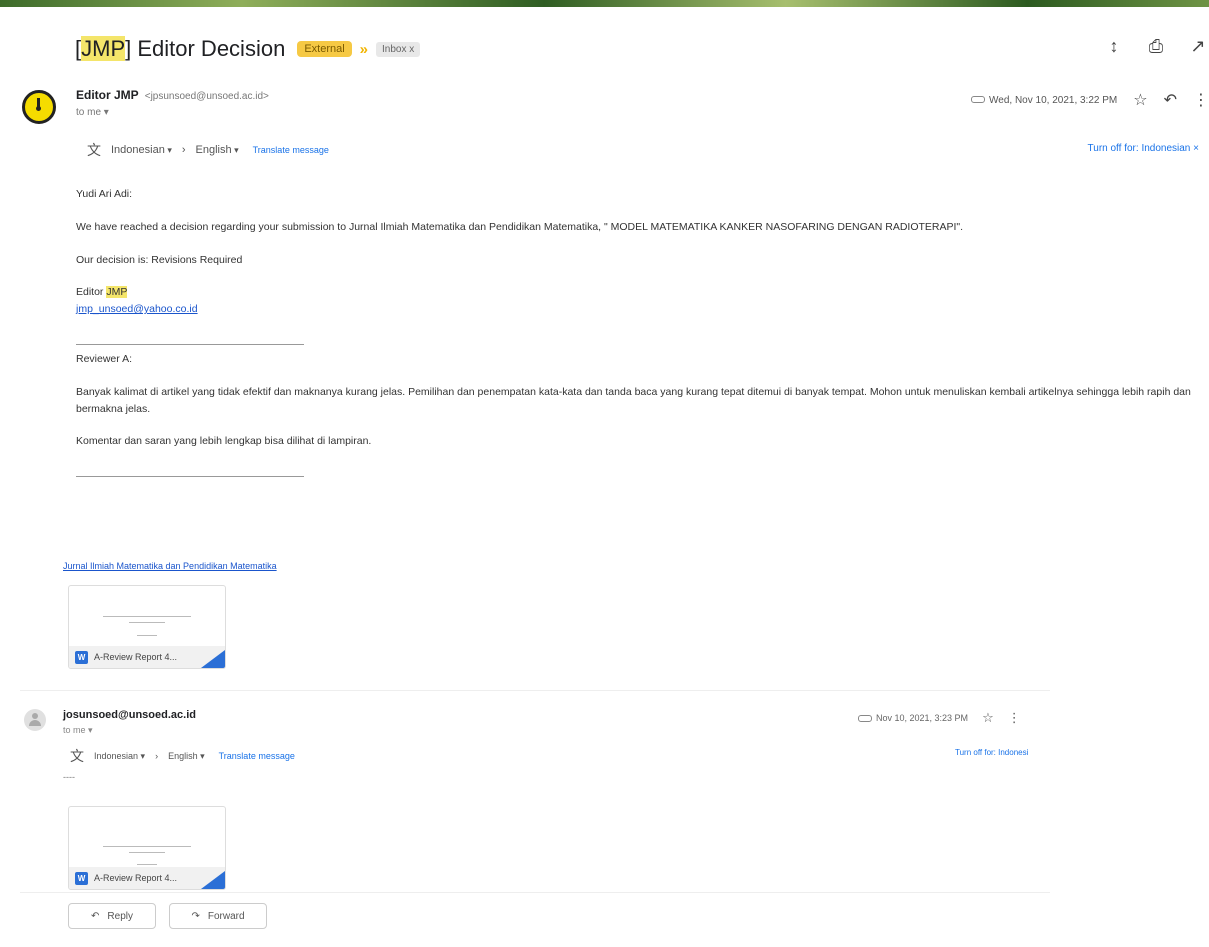  What do you see at coordinates (69, 777) in the screenshot?
I see `message-body: ----` at bounding box center [69, 777].